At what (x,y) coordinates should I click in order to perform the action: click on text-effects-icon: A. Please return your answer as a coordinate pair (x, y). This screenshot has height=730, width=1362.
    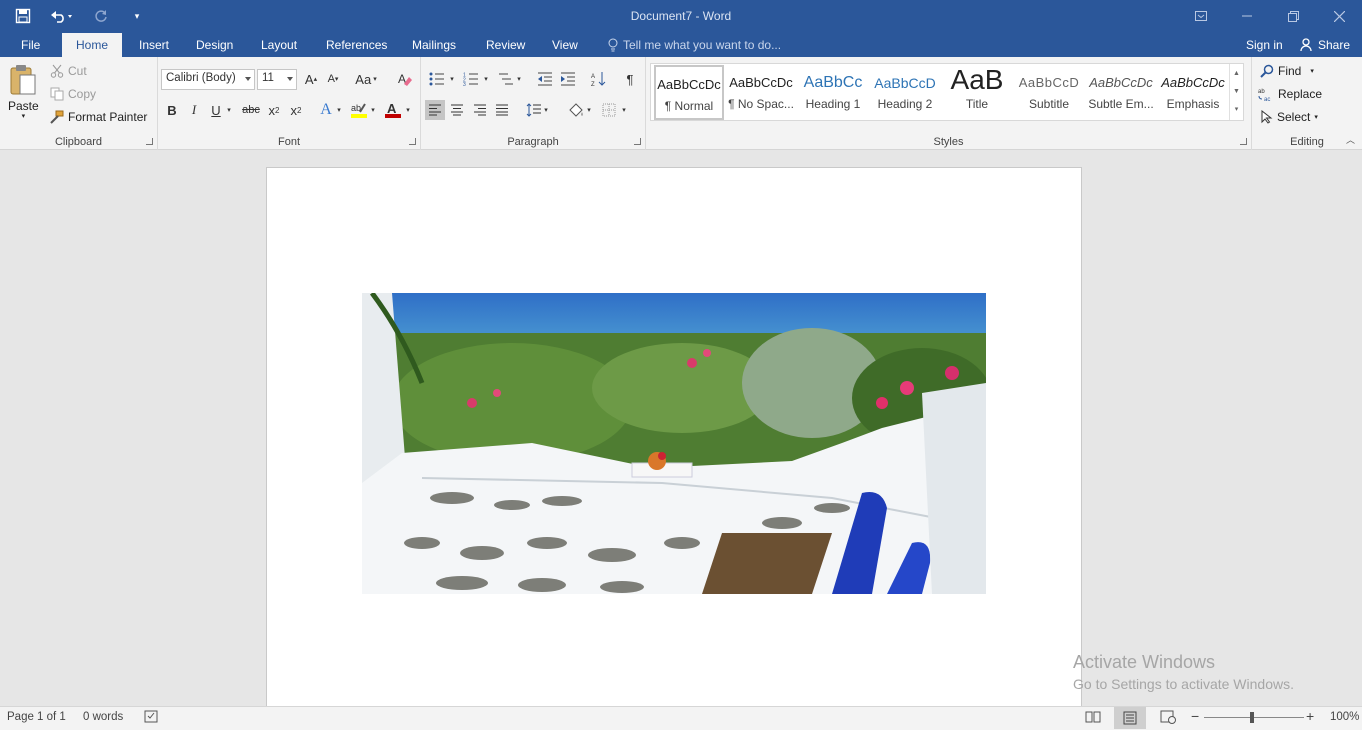
    Looking at the image, I should click on (326, 110).